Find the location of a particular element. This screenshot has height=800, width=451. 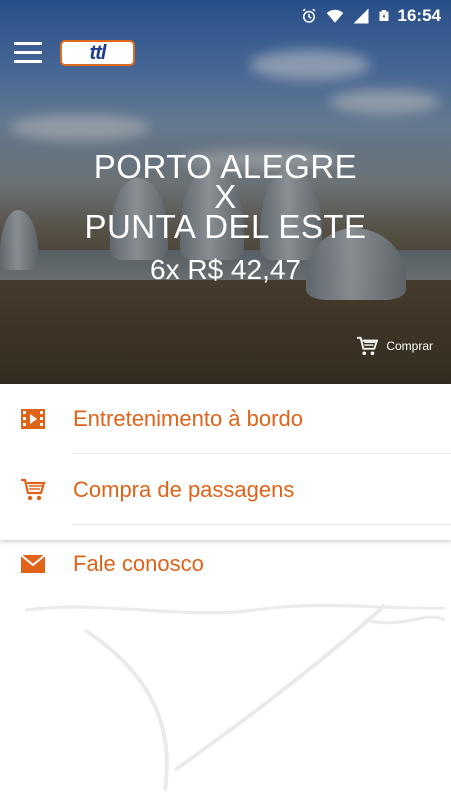

menu-item-tickets: Compra de passagens is located at coordinates (225, 489).